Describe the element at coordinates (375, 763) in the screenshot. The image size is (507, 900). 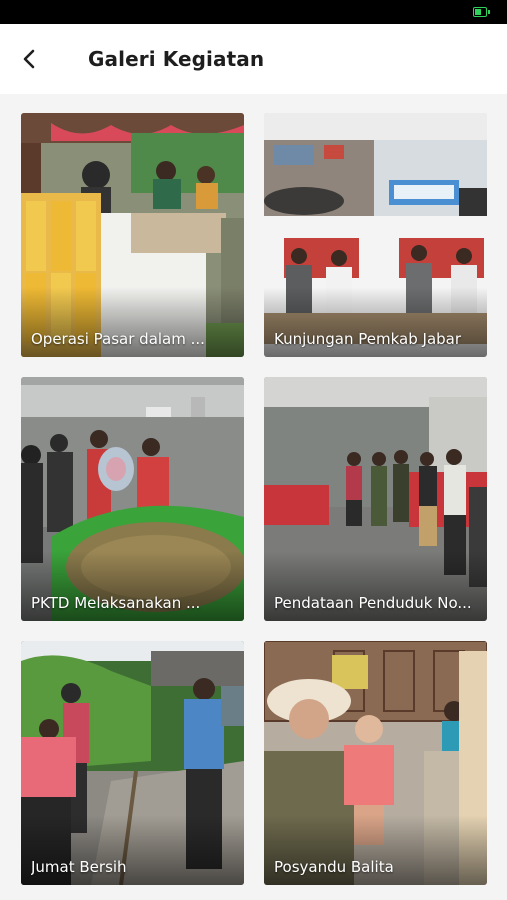
I see `gallery-item-posyandu-balita: Posyandu Balita` at that location.